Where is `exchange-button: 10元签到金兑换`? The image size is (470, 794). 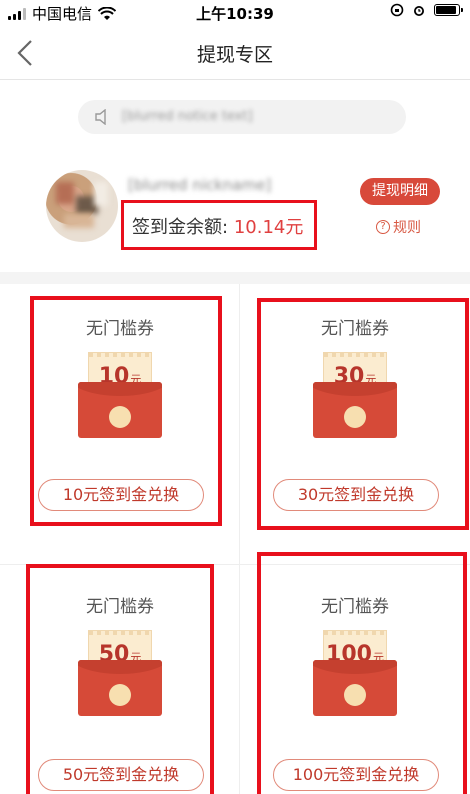 exchange-button: 10元签到金兑换 is located at coordinates (121, 495).